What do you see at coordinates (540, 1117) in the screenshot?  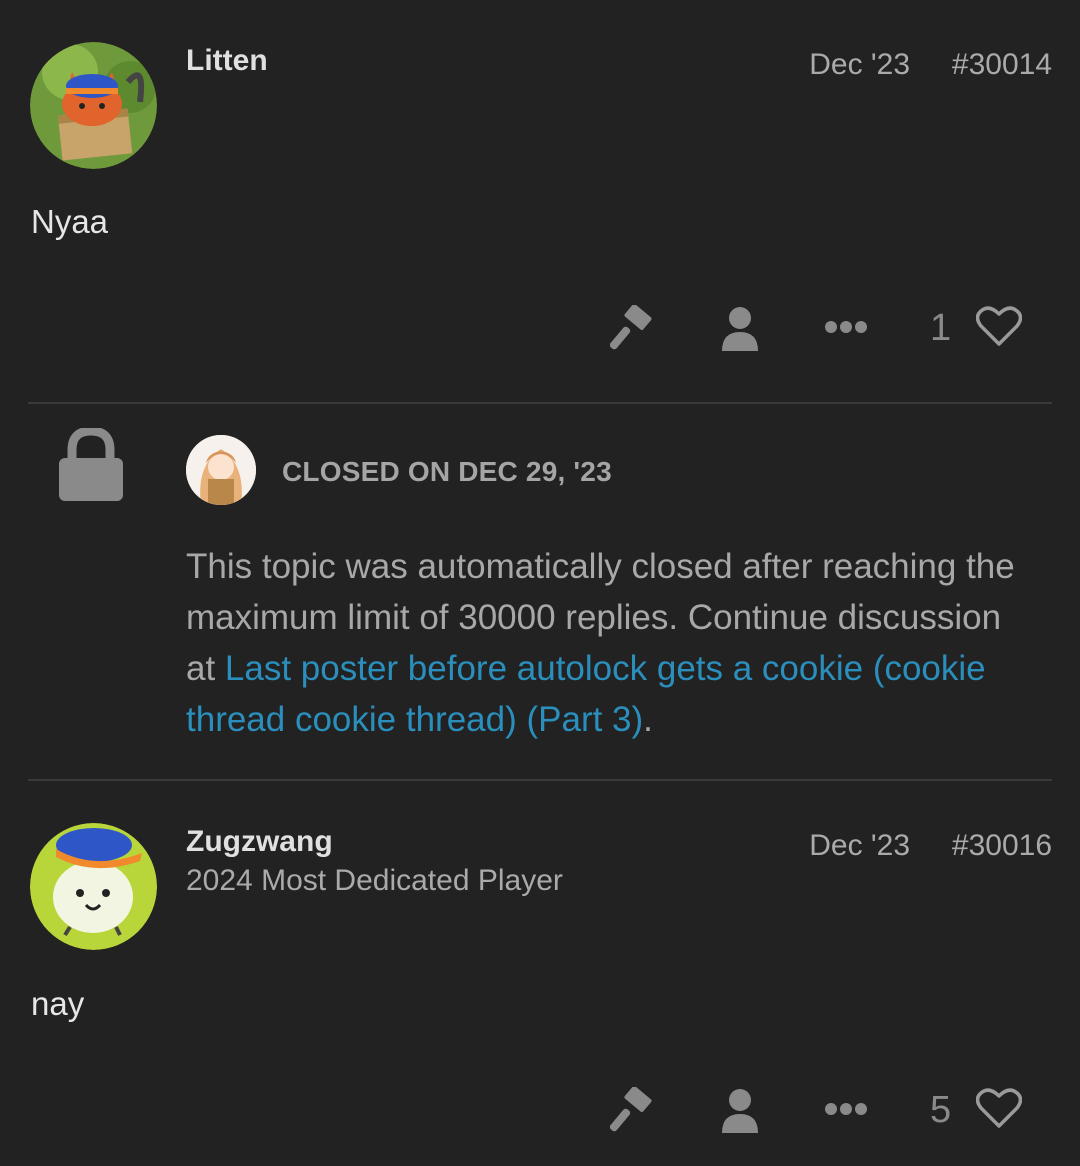 I see `post-actions: 5` at bounding box center [540, 1117].